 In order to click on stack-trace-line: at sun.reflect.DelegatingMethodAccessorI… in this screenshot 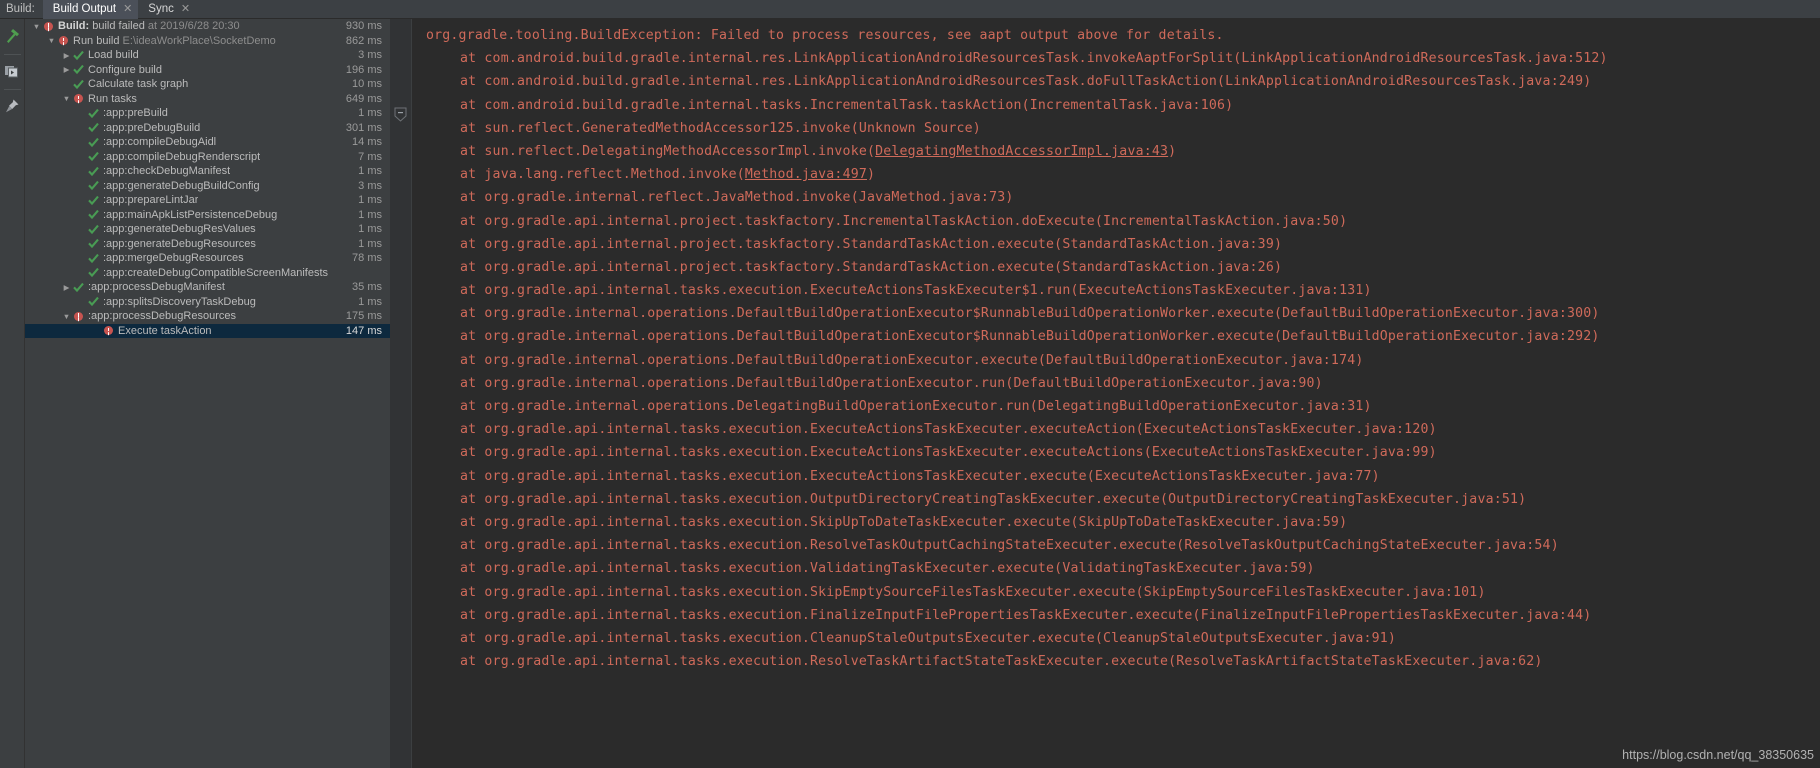, I will do `click(1116, 151)`.